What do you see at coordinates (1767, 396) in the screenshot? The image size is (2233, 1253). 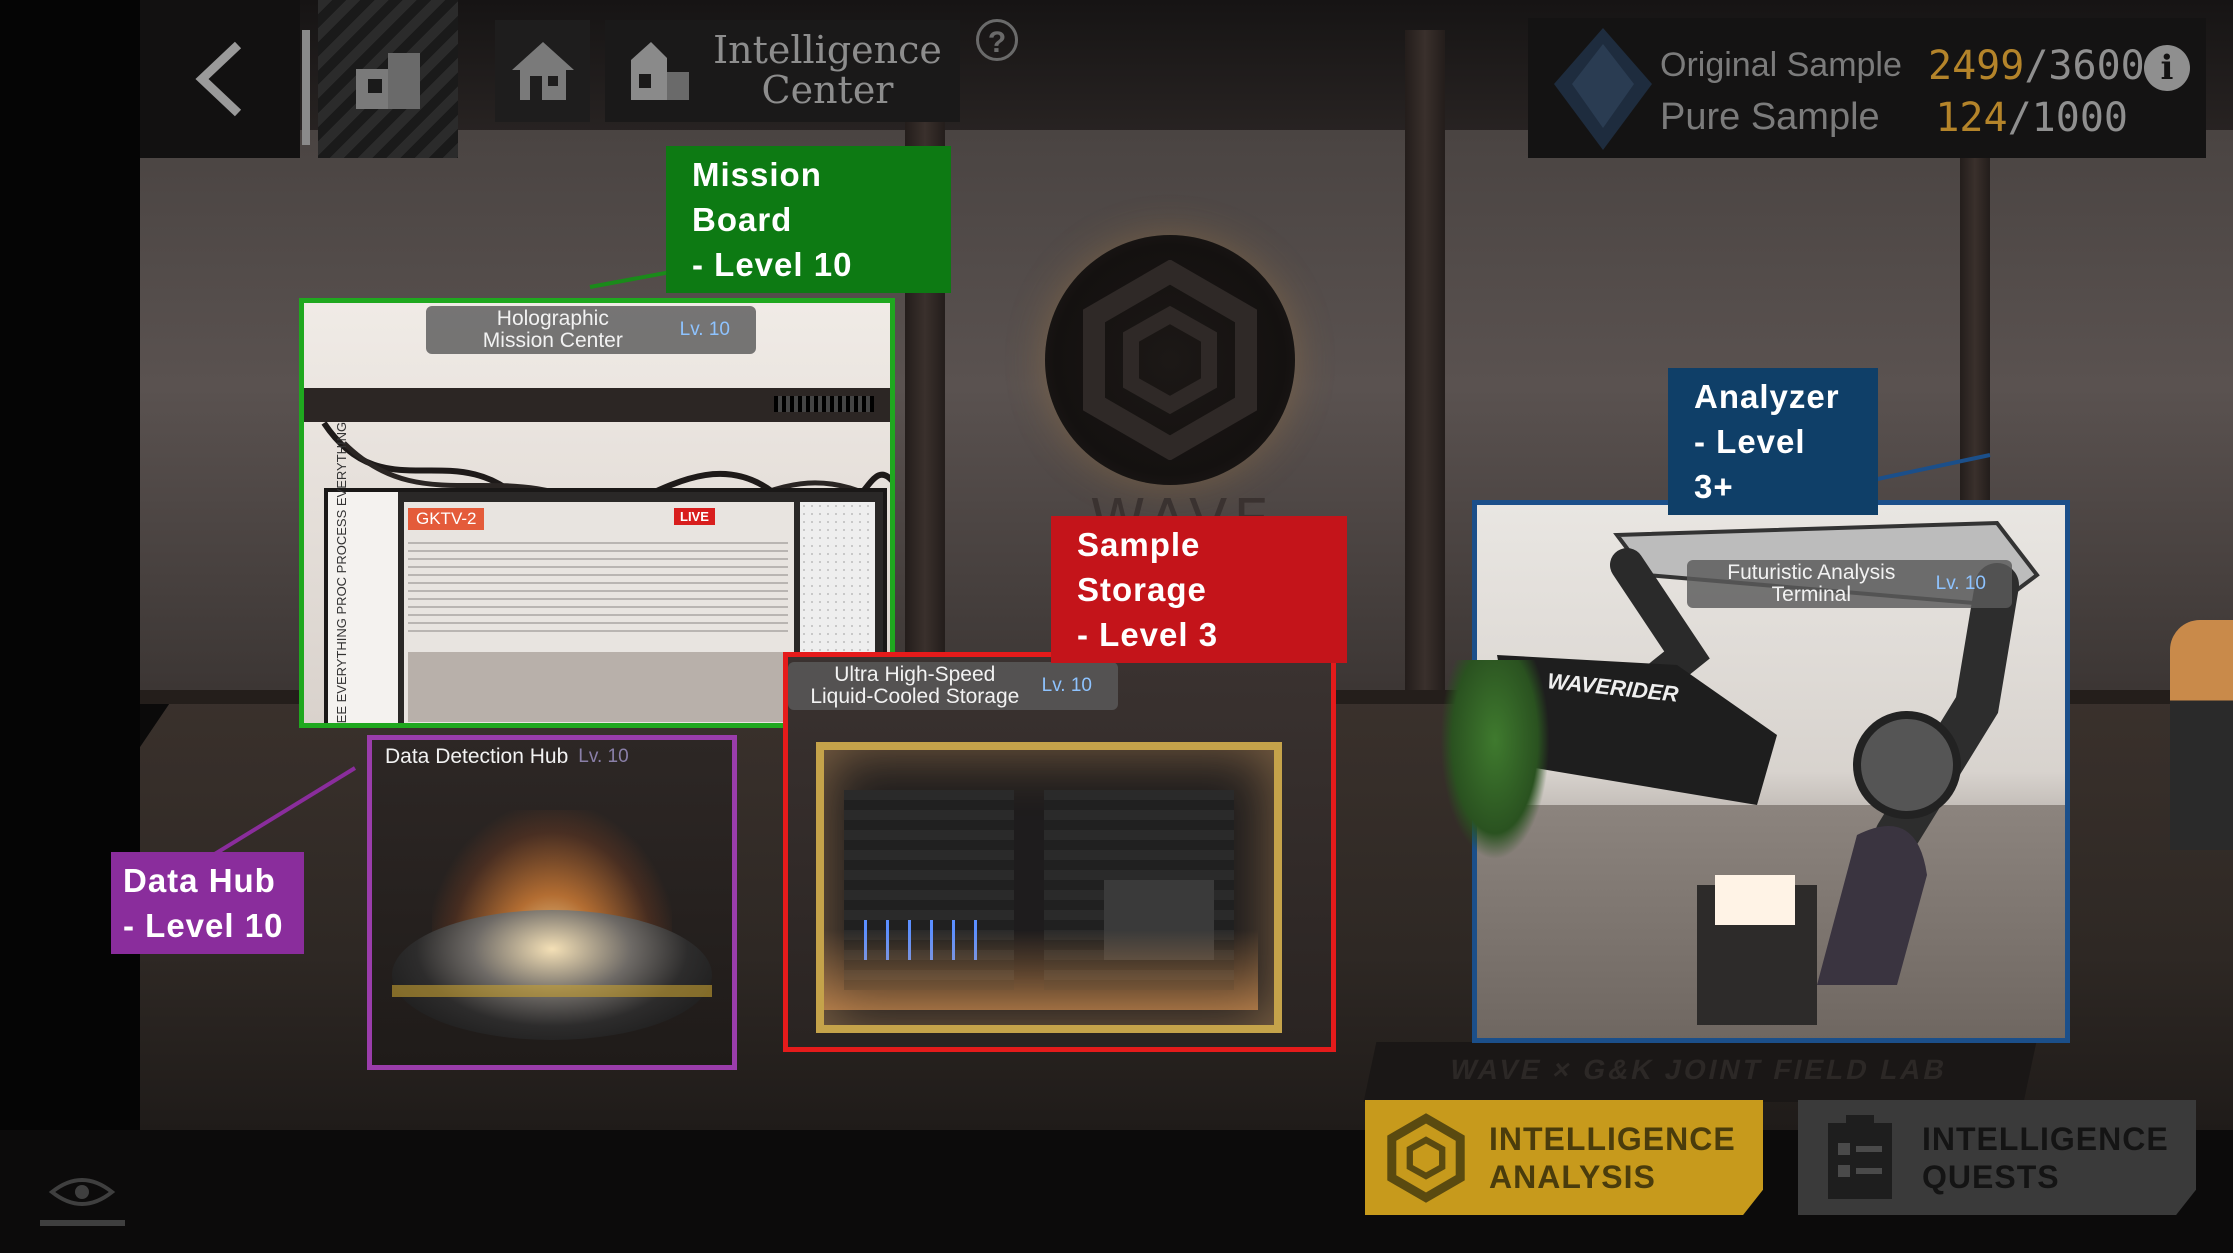 I see `annotation-line1: Analyzer` at bounding box center [1767, 396].